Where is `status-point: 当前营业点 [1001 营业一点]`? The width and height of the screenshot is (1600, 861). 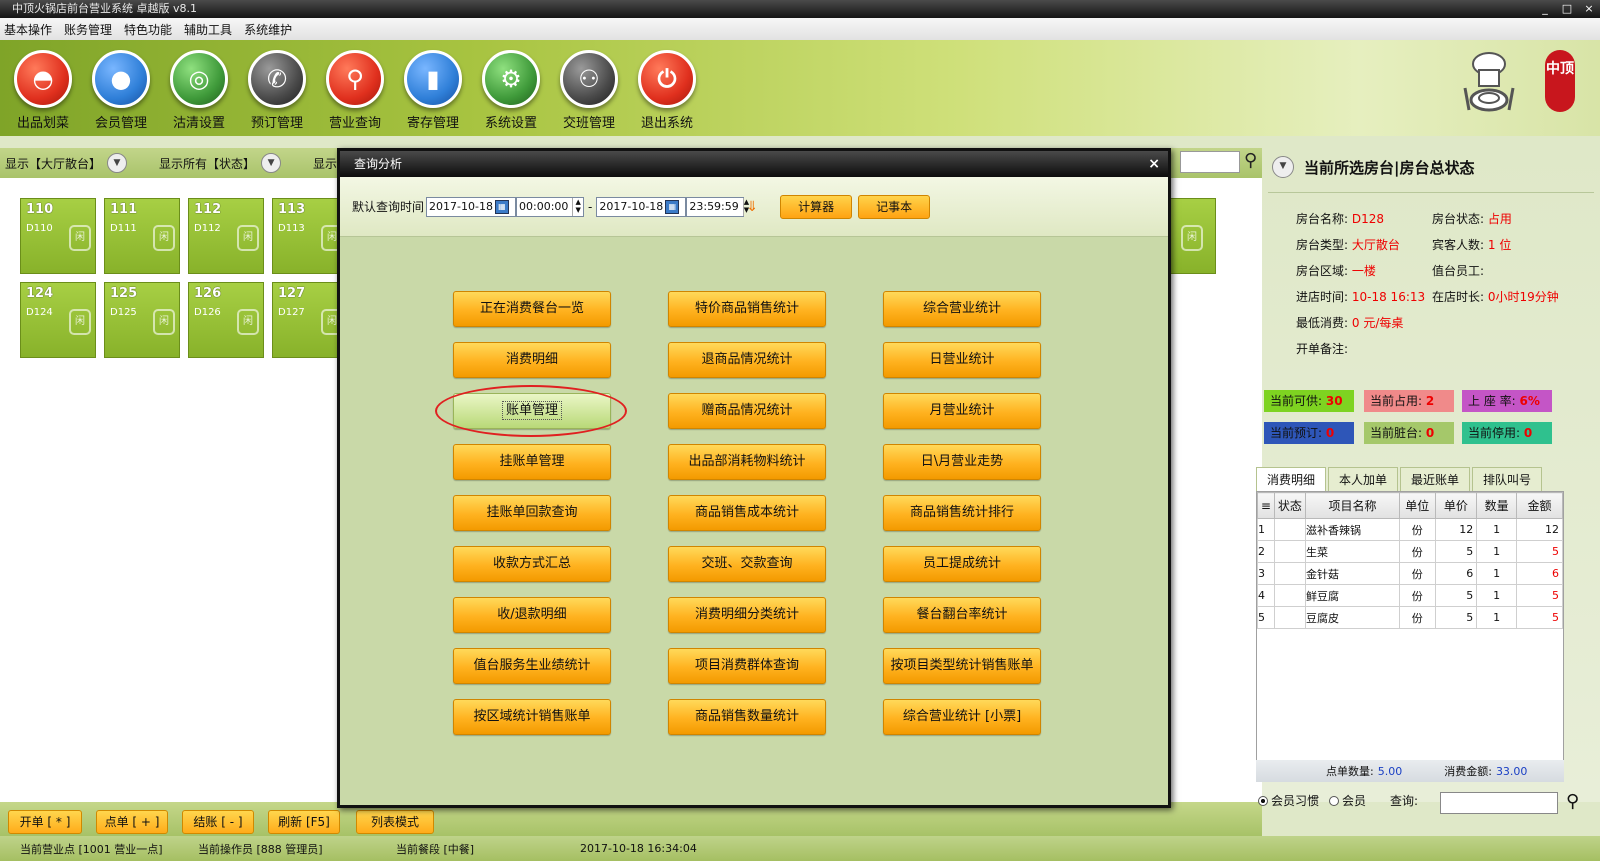 status-point: 当前营业点 [1001 营业一点] is located at coordinates (91, 849).